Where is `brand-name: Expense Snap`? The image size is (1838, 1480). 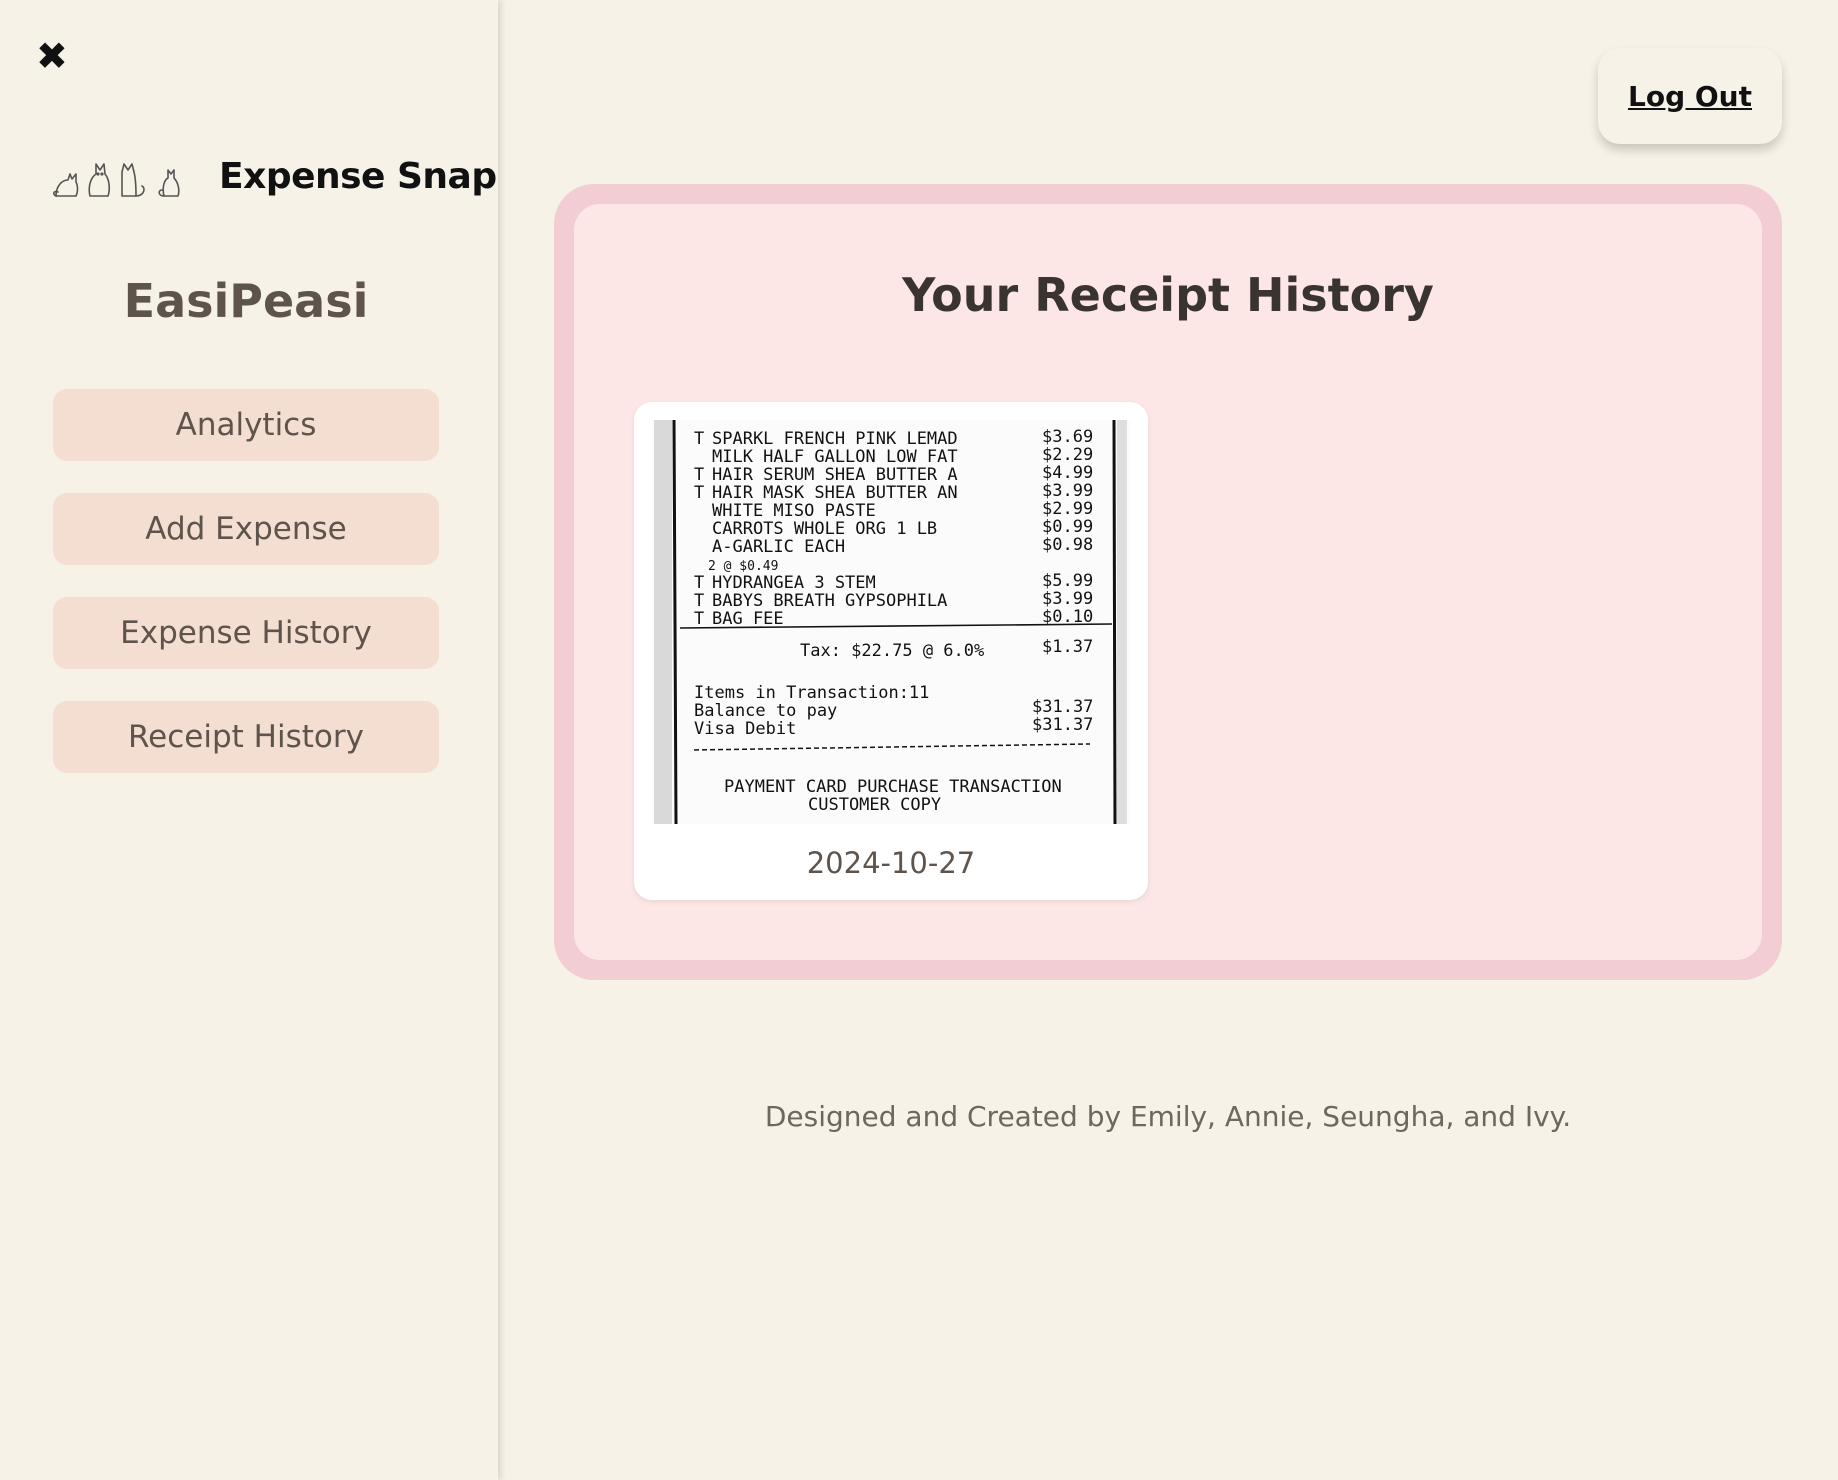 brand-name: Expense Snap is located at coordinates (358, 176).